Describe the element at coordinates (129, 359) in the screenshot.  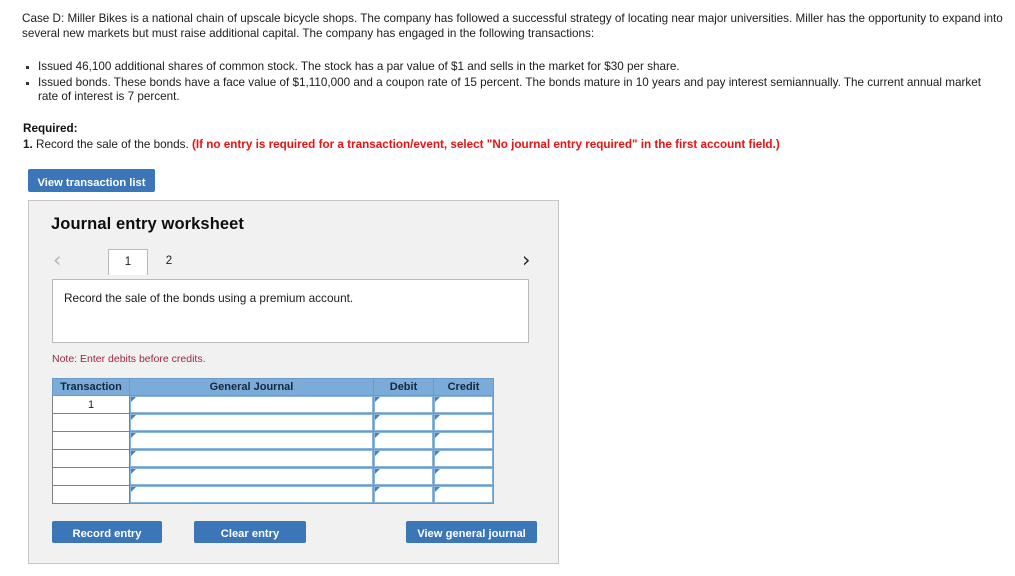
I see `debits-before-credits-note: Note: Enter debits before credits.` at that location.